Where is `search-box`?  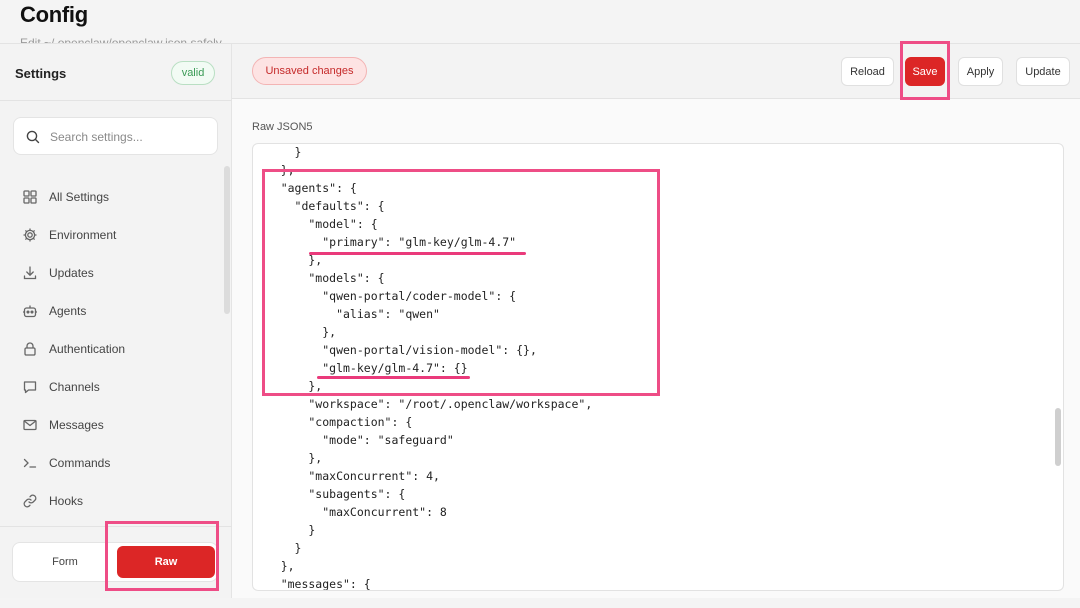
search-box is located at coordinates (115, 136).